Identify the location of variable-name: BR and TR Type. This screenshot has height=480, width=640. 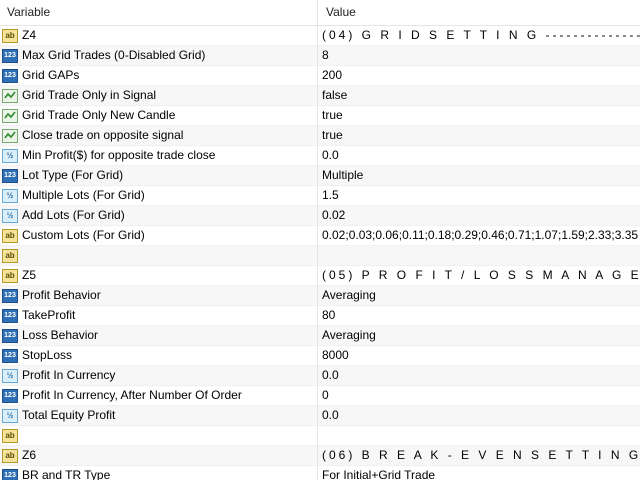
(66, 474).